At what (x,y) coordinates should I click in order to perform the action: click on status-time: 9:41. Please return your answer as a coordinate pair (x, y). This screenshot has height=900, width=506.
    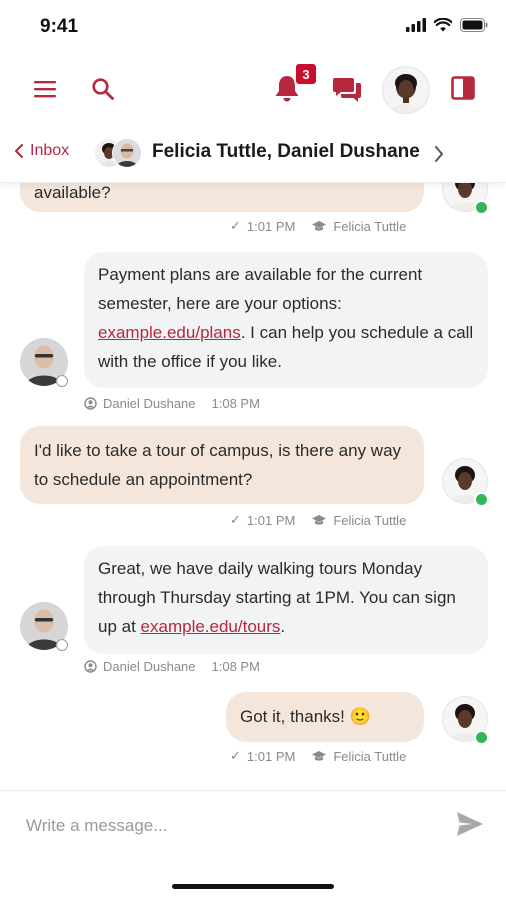
    Looking at the image, I should click on (59, 26).